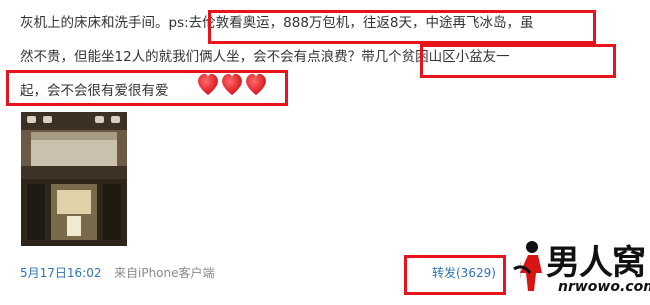 This screenshot has height=305, width=650. I want to click on post-line-1-a: 灰机上的床床和洗手间。p, so click(99, 23).